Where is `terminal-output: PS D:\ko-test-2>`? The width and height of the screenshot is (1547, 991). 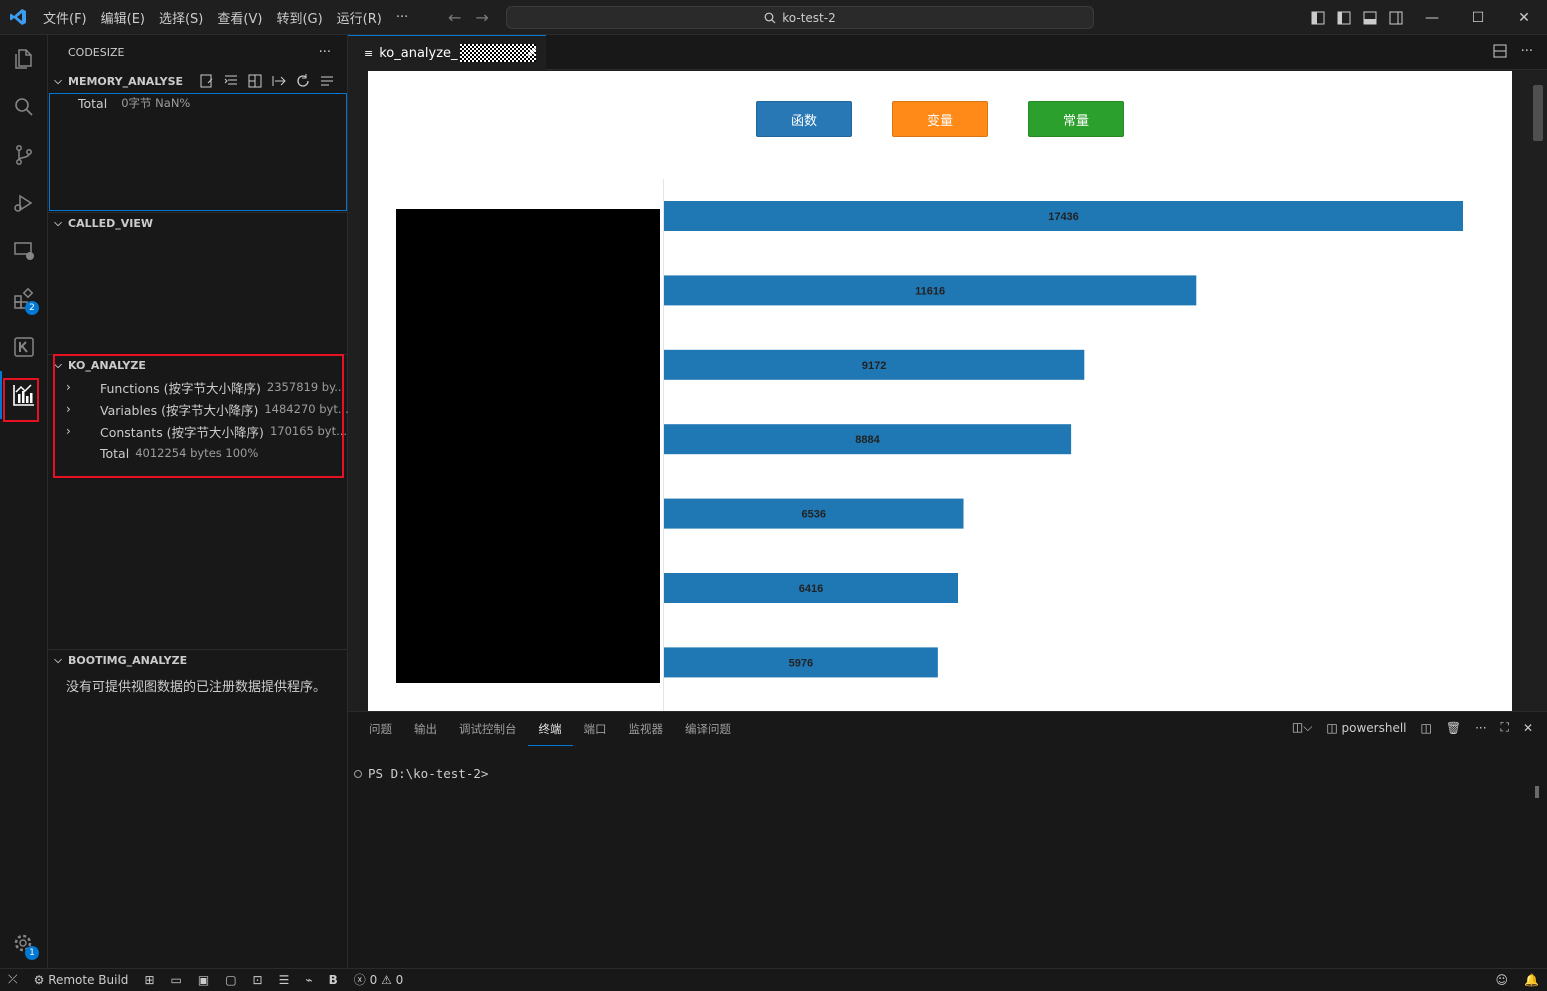
terminal-output: PS D:\ko-test-2> is located at coordinates (421, 773).